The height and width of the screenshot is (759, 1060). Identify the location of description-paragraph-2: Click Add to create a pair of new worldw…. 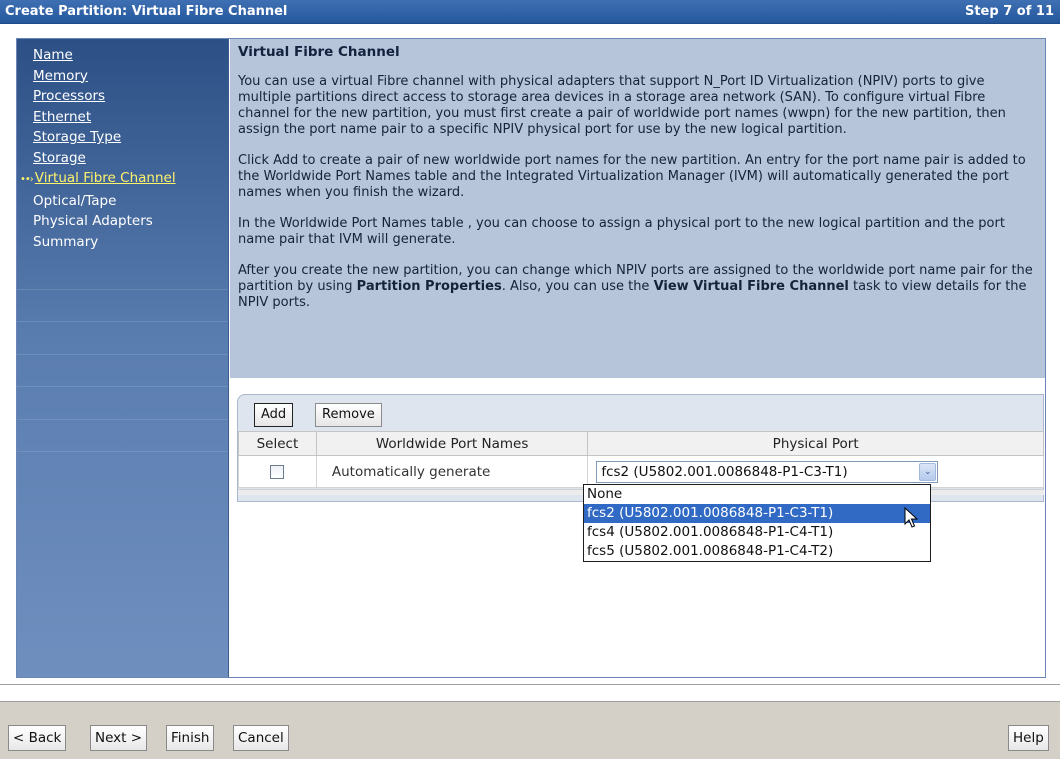
(632, 176).